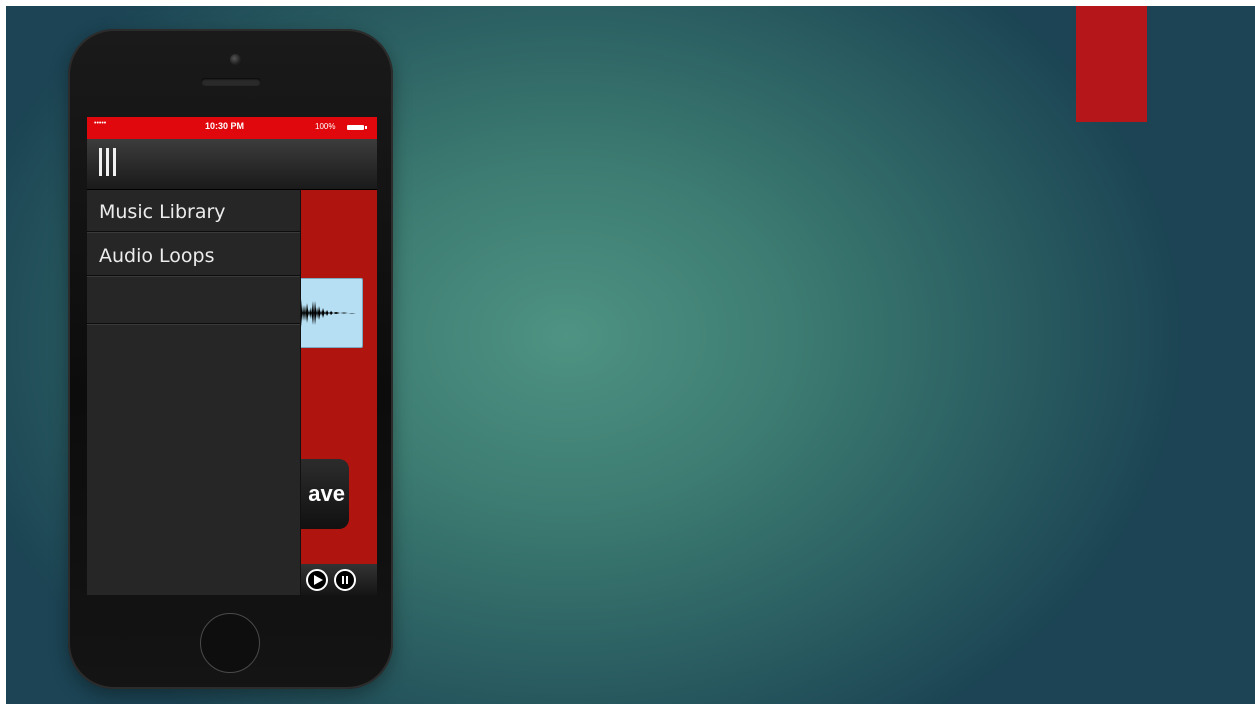 This screenshot has height=704, width=1255. What do you see at coordinates (1111, 64) in the screenshot?
I see `red-accent-bar` at bounding box center [1111, 64].